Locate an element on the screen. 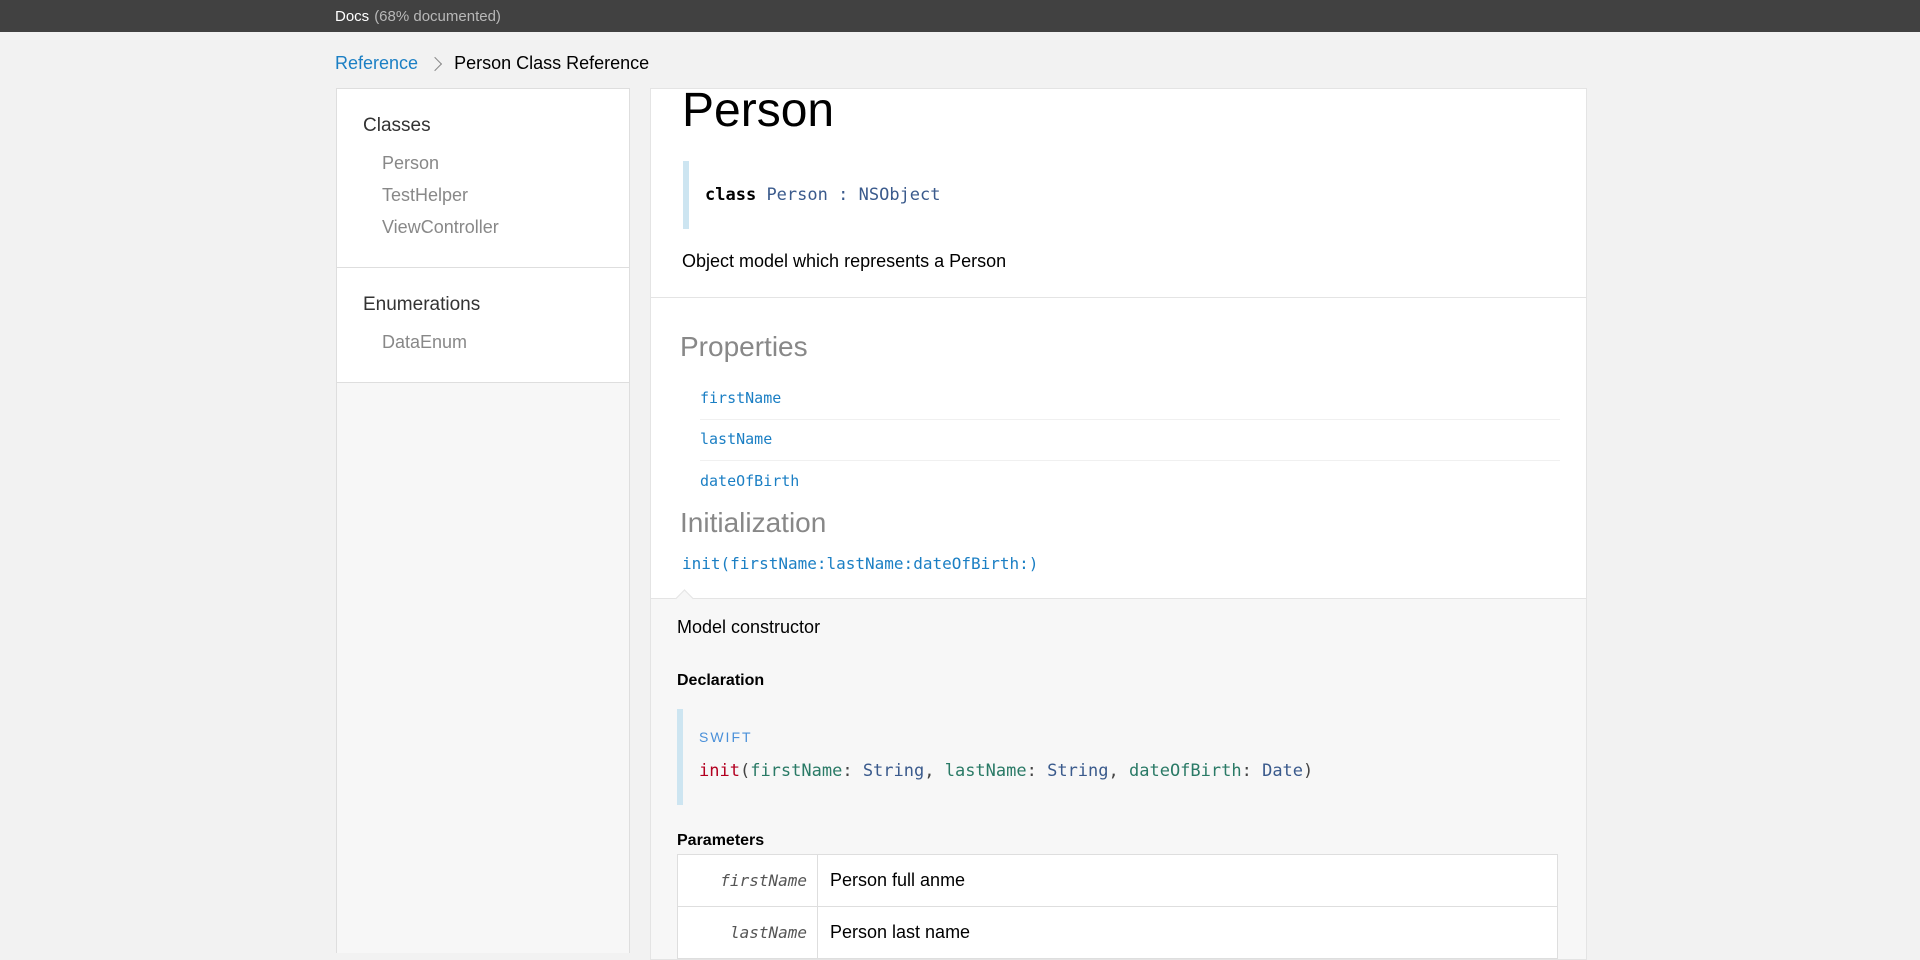 This screenshot has width=1920, height=960. sidebar-item-person: Person is located at coordinates (496, 163).